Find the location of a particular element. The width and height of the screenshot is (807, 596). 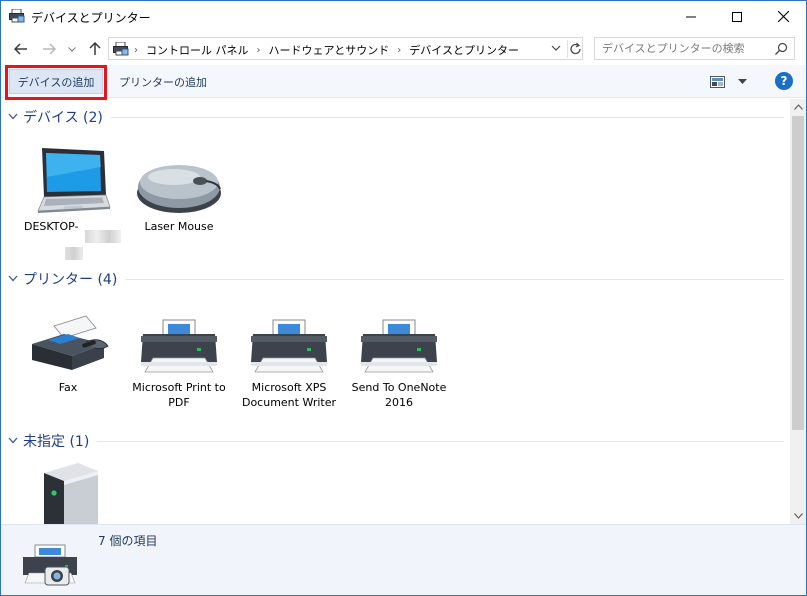

maximize-button is located at coordinates (737, 16).